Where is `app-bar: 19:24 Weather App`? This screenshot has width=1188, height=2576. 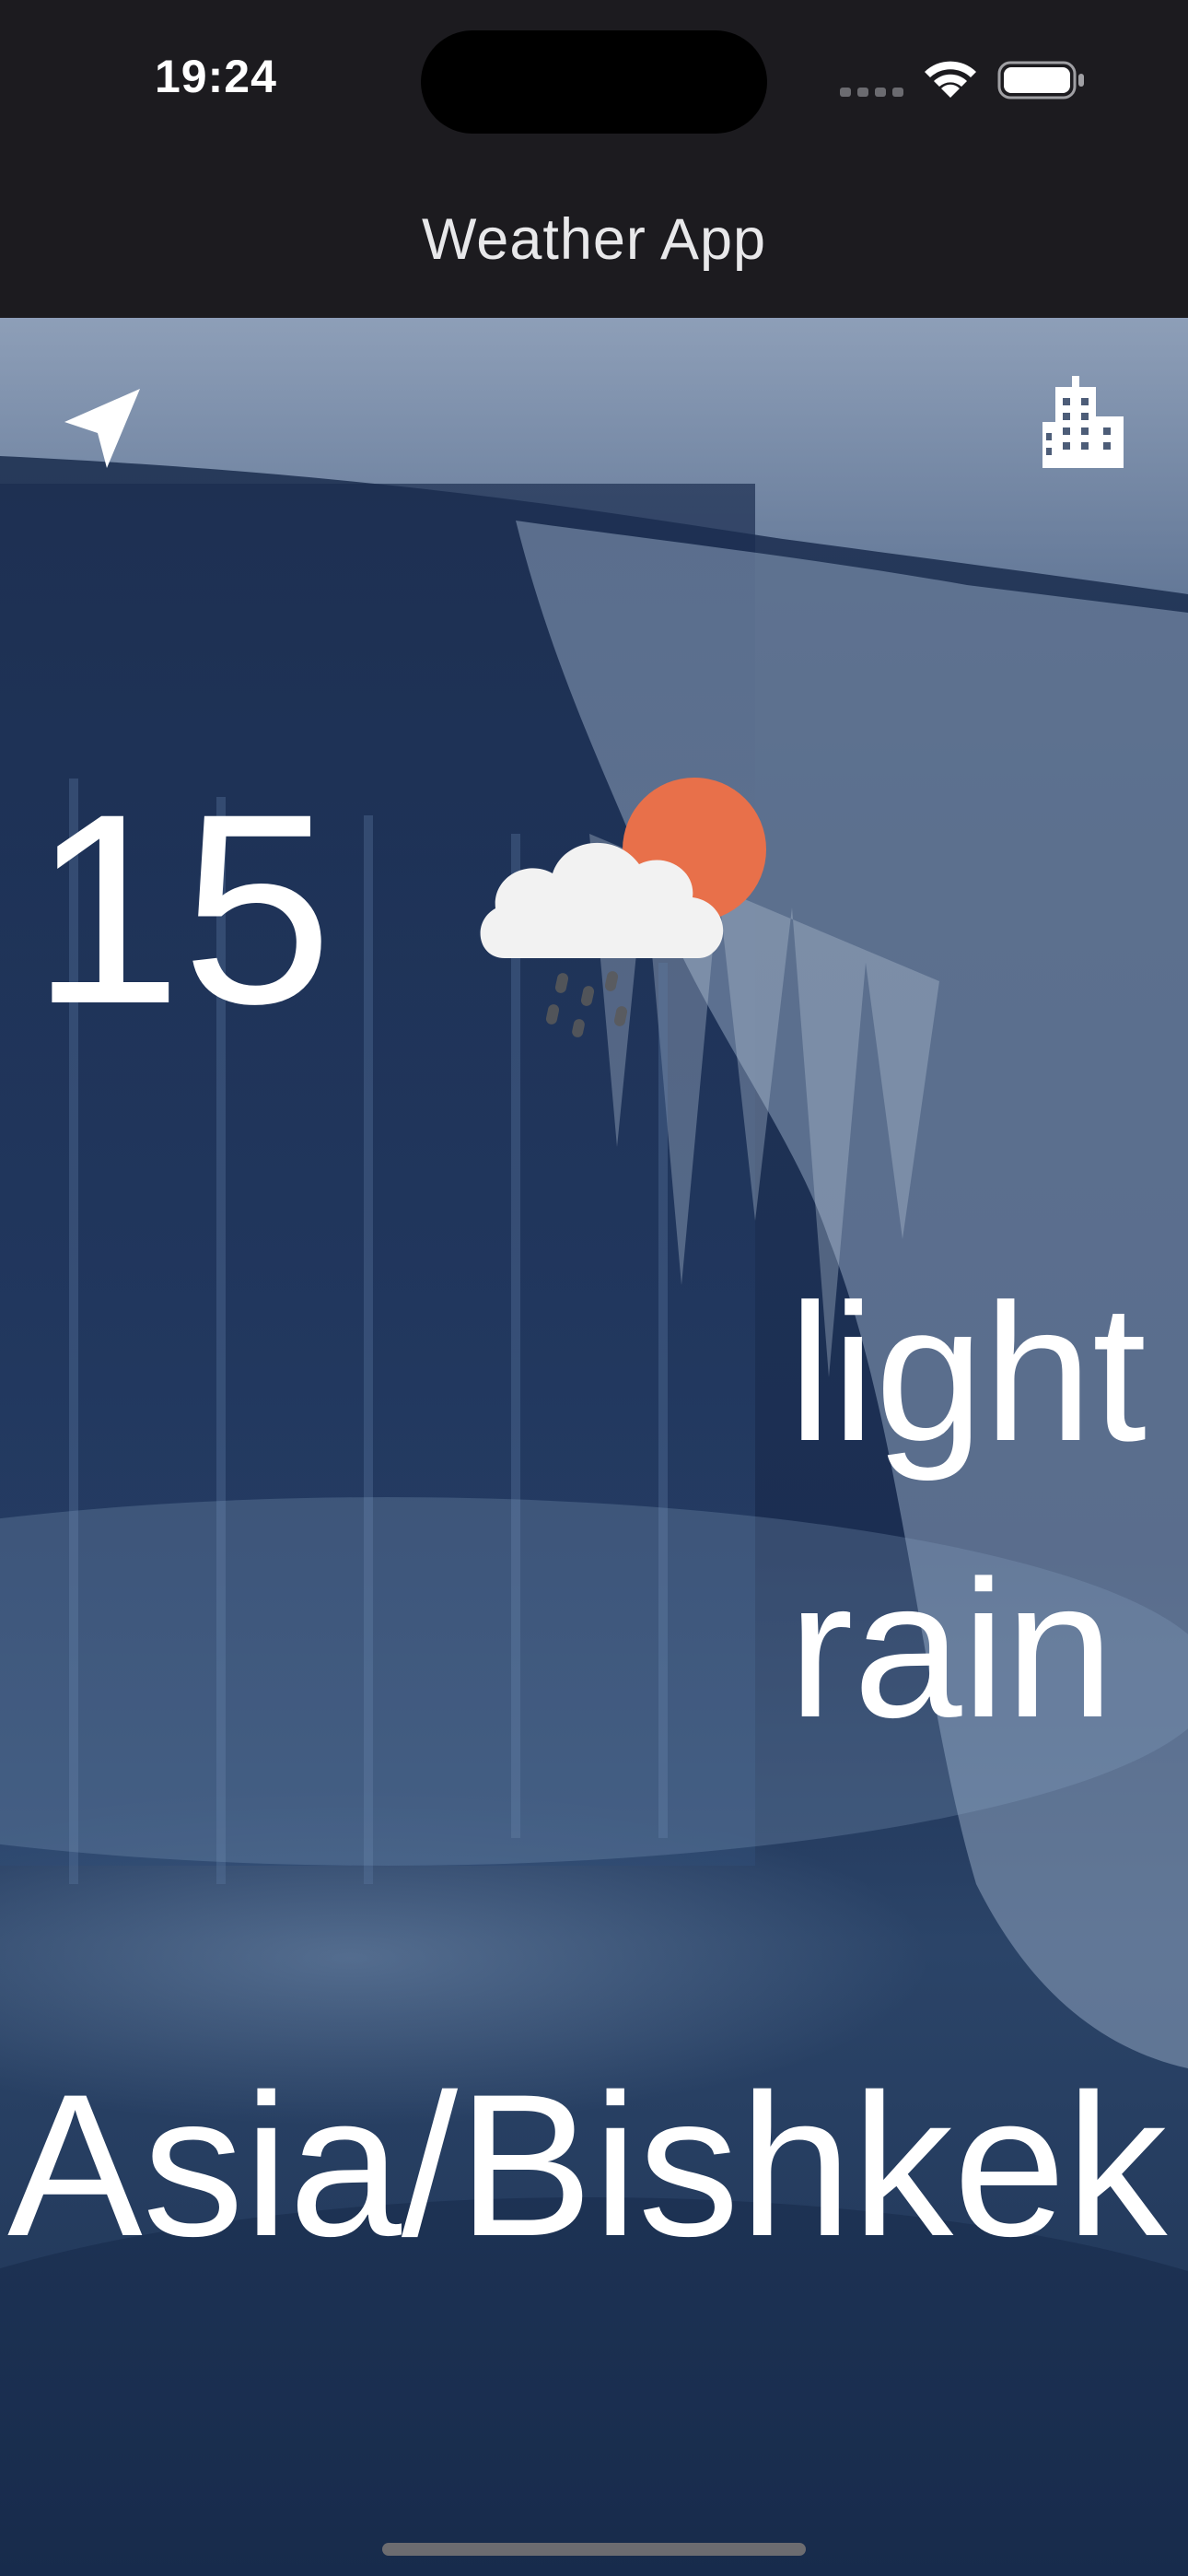
app-bar: 19:24 Weather App is located at coordinates (594, 159).